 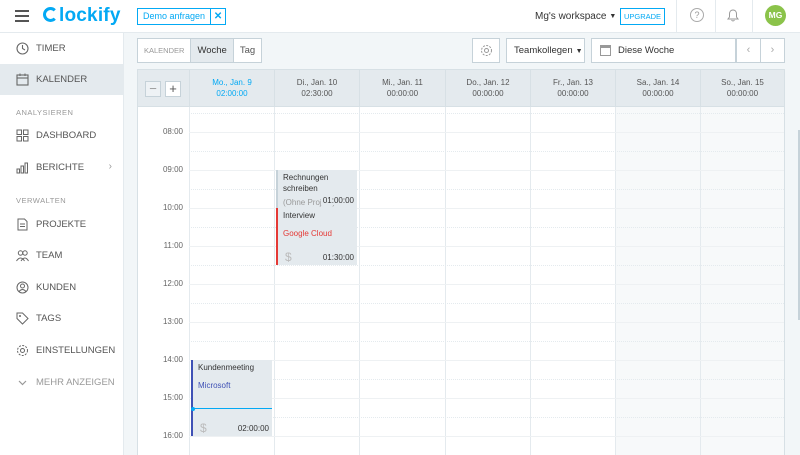 I want to click on sidebar-item-tags: TAGS, so click(x=62, y=318).